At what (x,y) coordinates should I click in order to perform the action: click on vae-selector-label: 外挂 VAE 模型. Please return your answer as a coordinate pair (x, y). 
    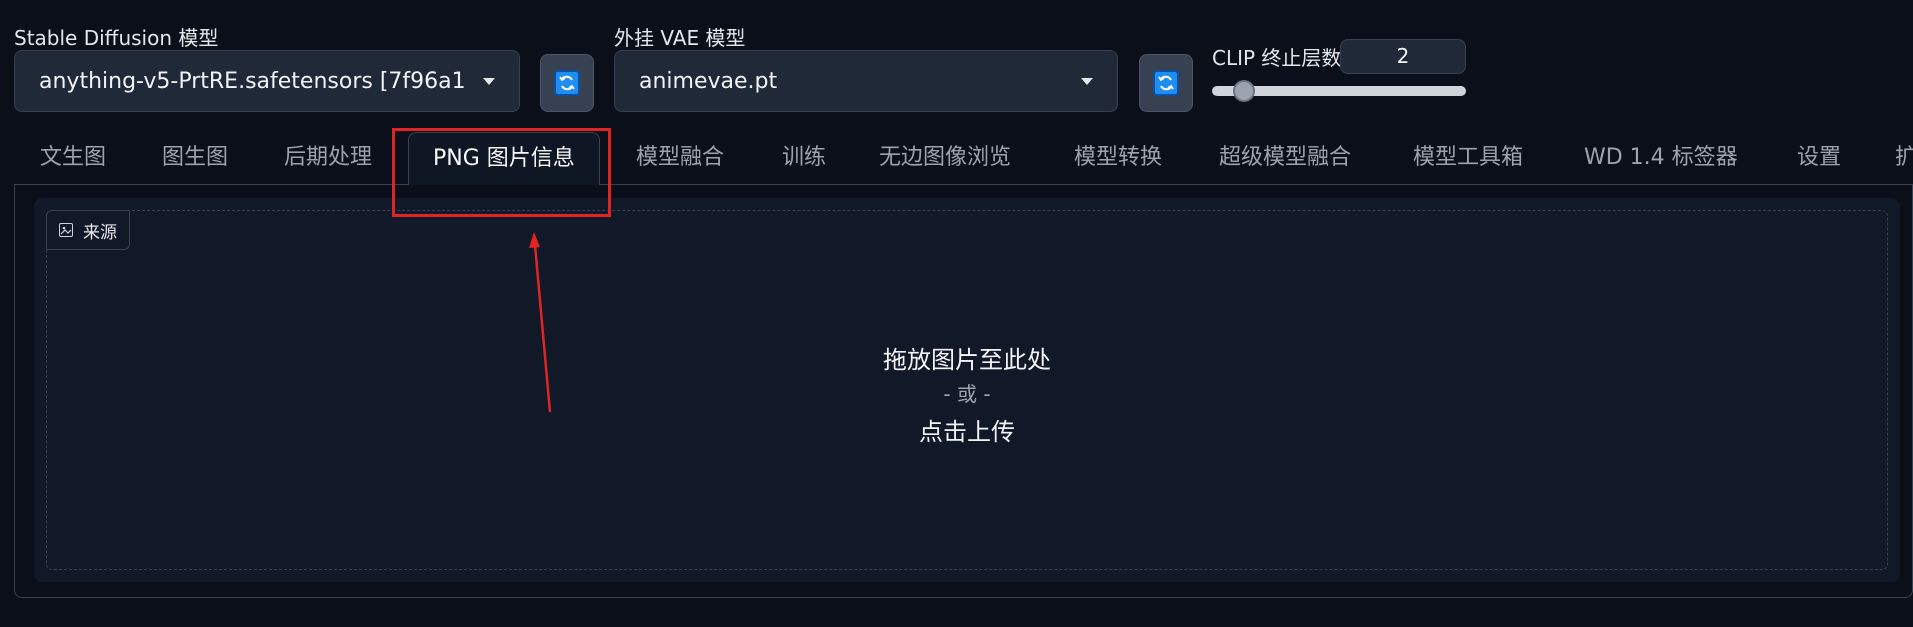
    Looking at the image, I should click on (680, 38).